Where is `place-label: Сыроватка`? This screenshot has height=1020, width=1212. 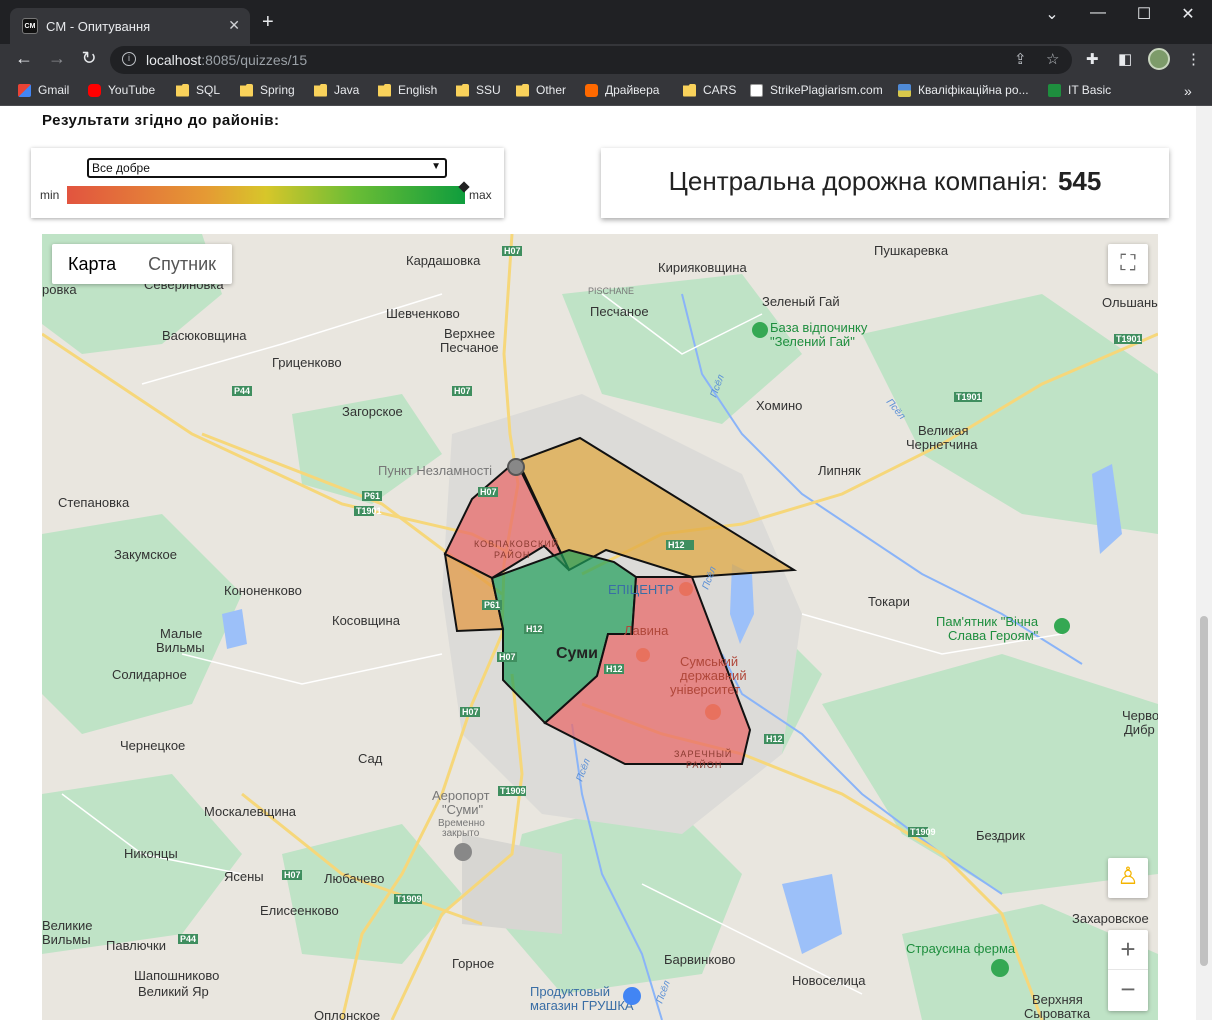 place-label: Сыроватка is located at coordinates (1057, 1013).